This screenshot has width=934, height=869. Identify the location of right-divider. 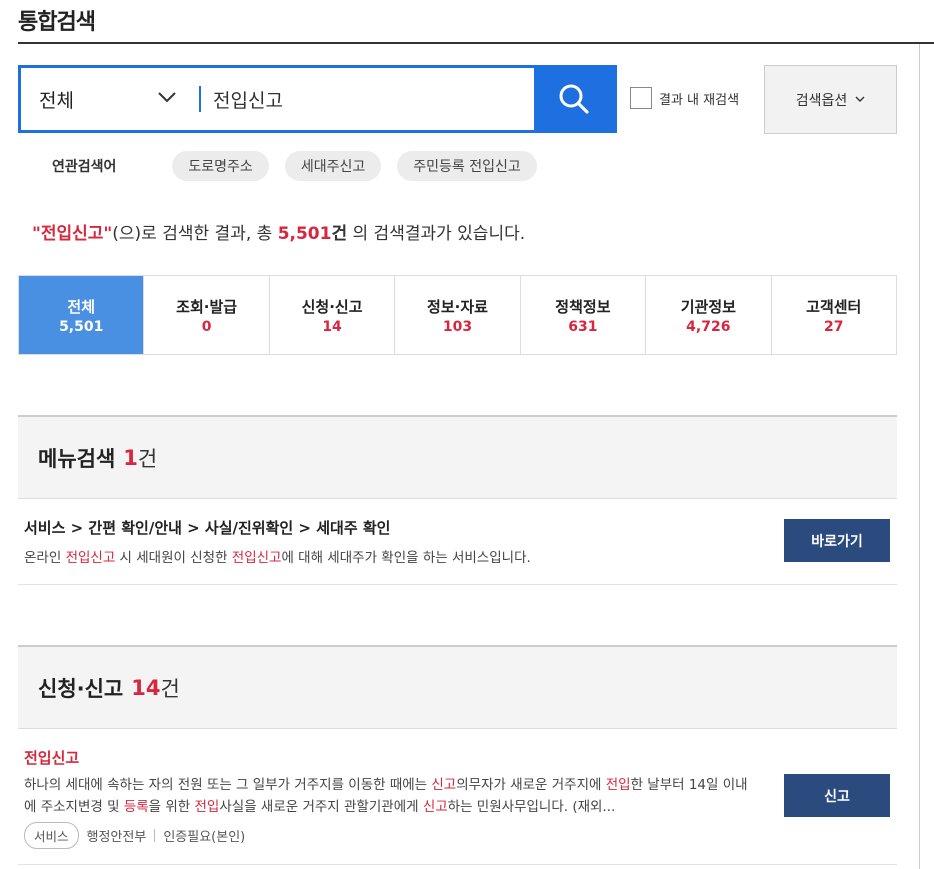
(919, 456).